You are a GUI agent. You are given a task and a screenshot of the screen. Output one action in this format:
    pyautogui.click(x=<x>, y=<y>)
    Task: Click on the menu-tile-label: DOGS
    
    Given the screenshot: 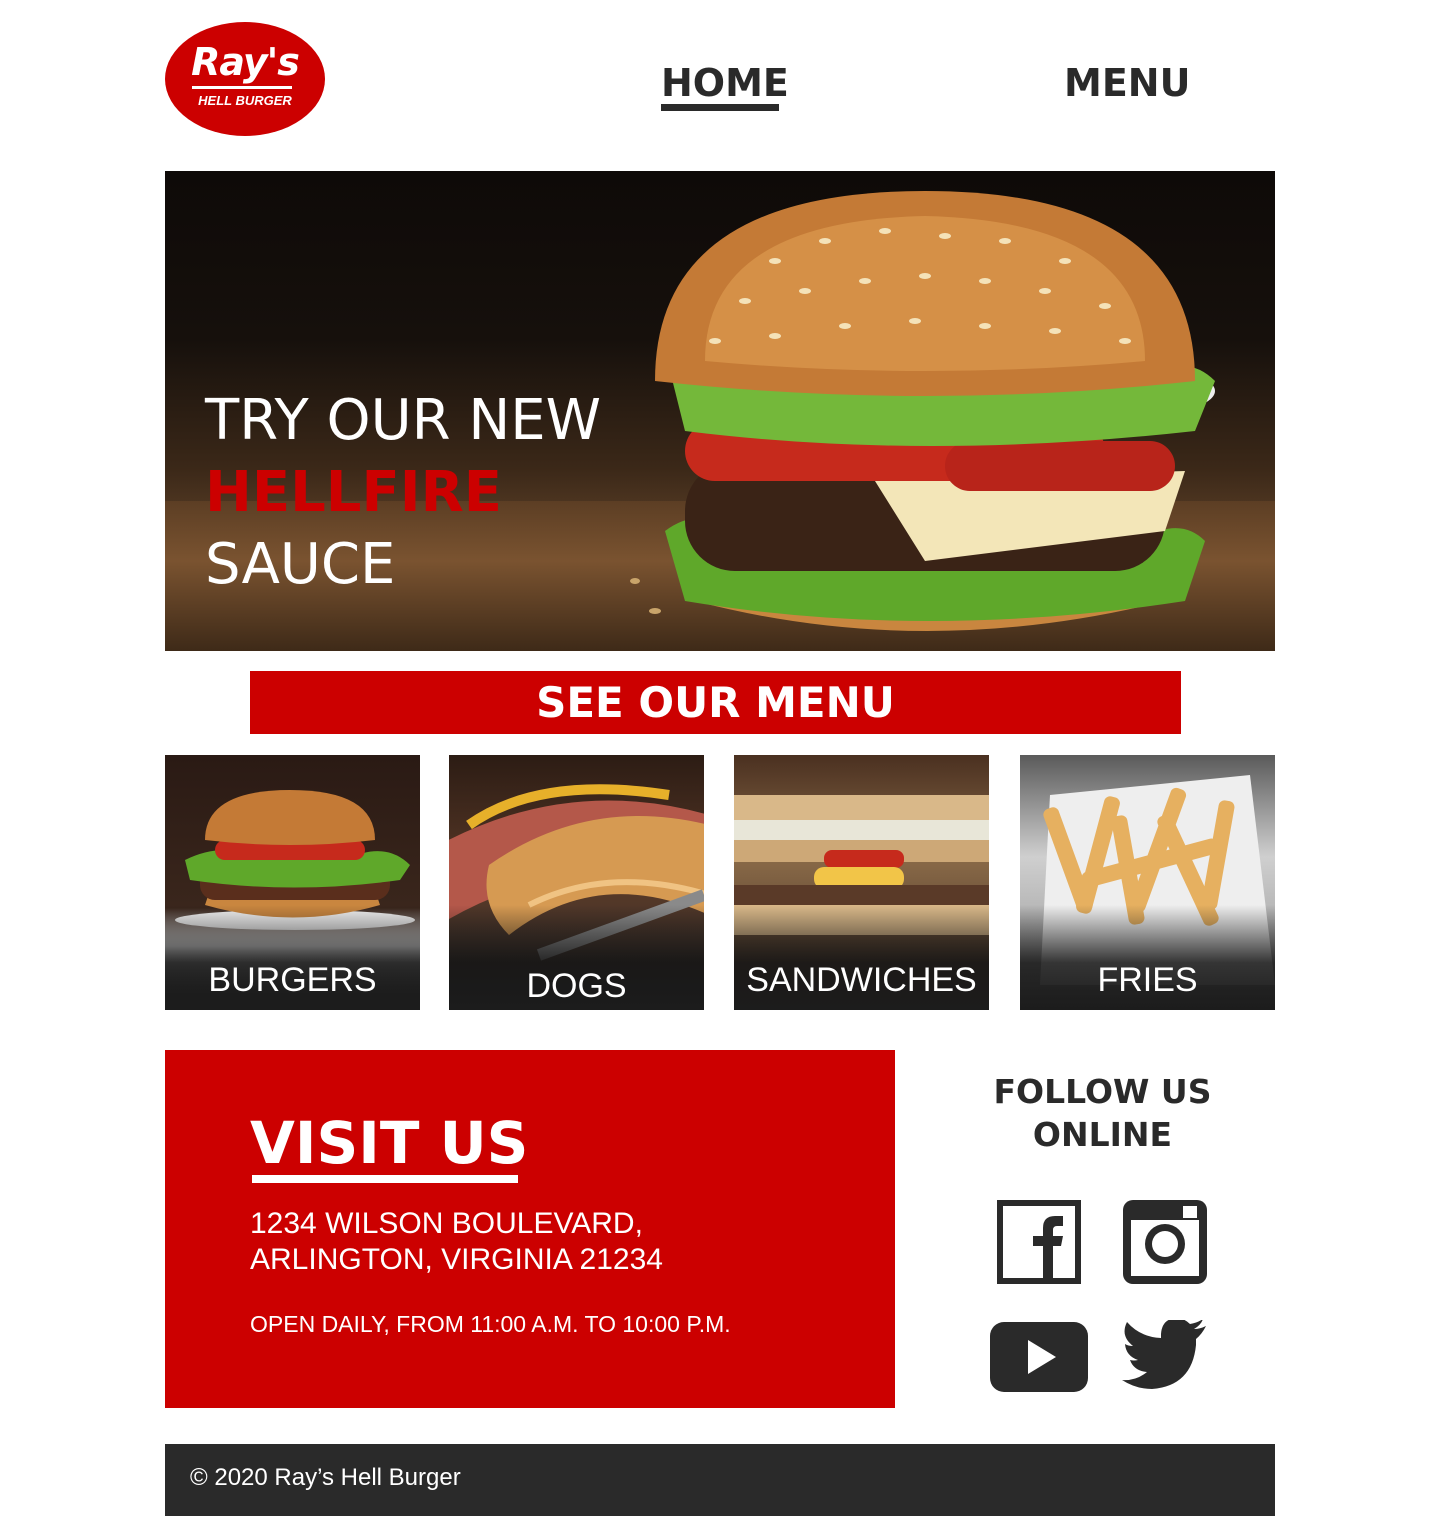 What is the action you would take?
    pyautogui.click(x=576, y=986)
    